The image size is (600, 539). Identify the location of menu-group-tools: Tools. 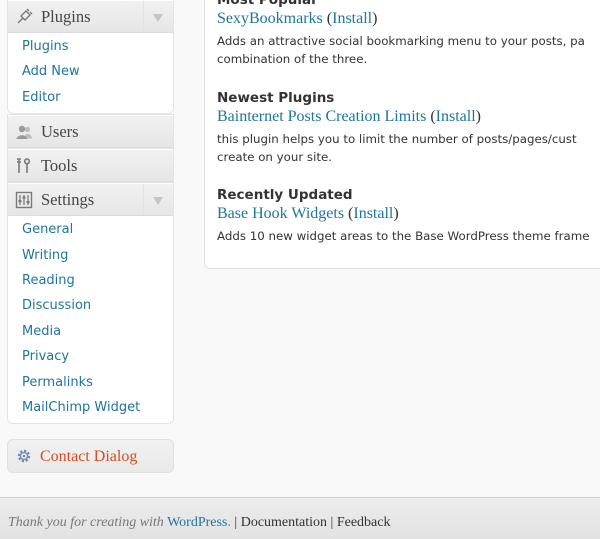
(90, 166).